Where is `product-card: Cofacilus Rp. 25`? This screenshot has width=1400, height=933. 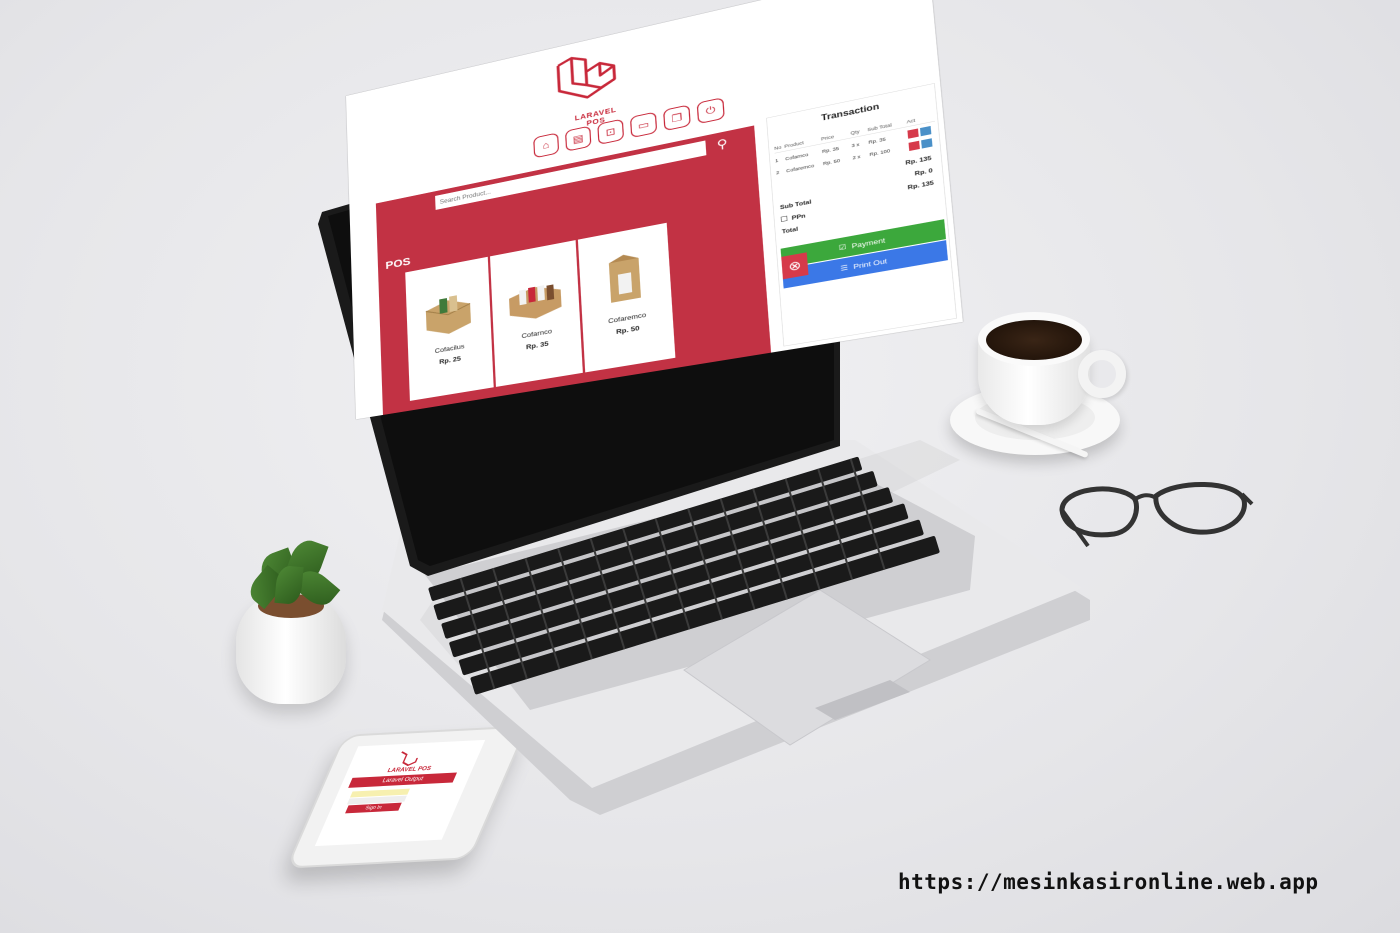
product-card: Cofacilus Rp. 25 is located at coordinates (449, 328).